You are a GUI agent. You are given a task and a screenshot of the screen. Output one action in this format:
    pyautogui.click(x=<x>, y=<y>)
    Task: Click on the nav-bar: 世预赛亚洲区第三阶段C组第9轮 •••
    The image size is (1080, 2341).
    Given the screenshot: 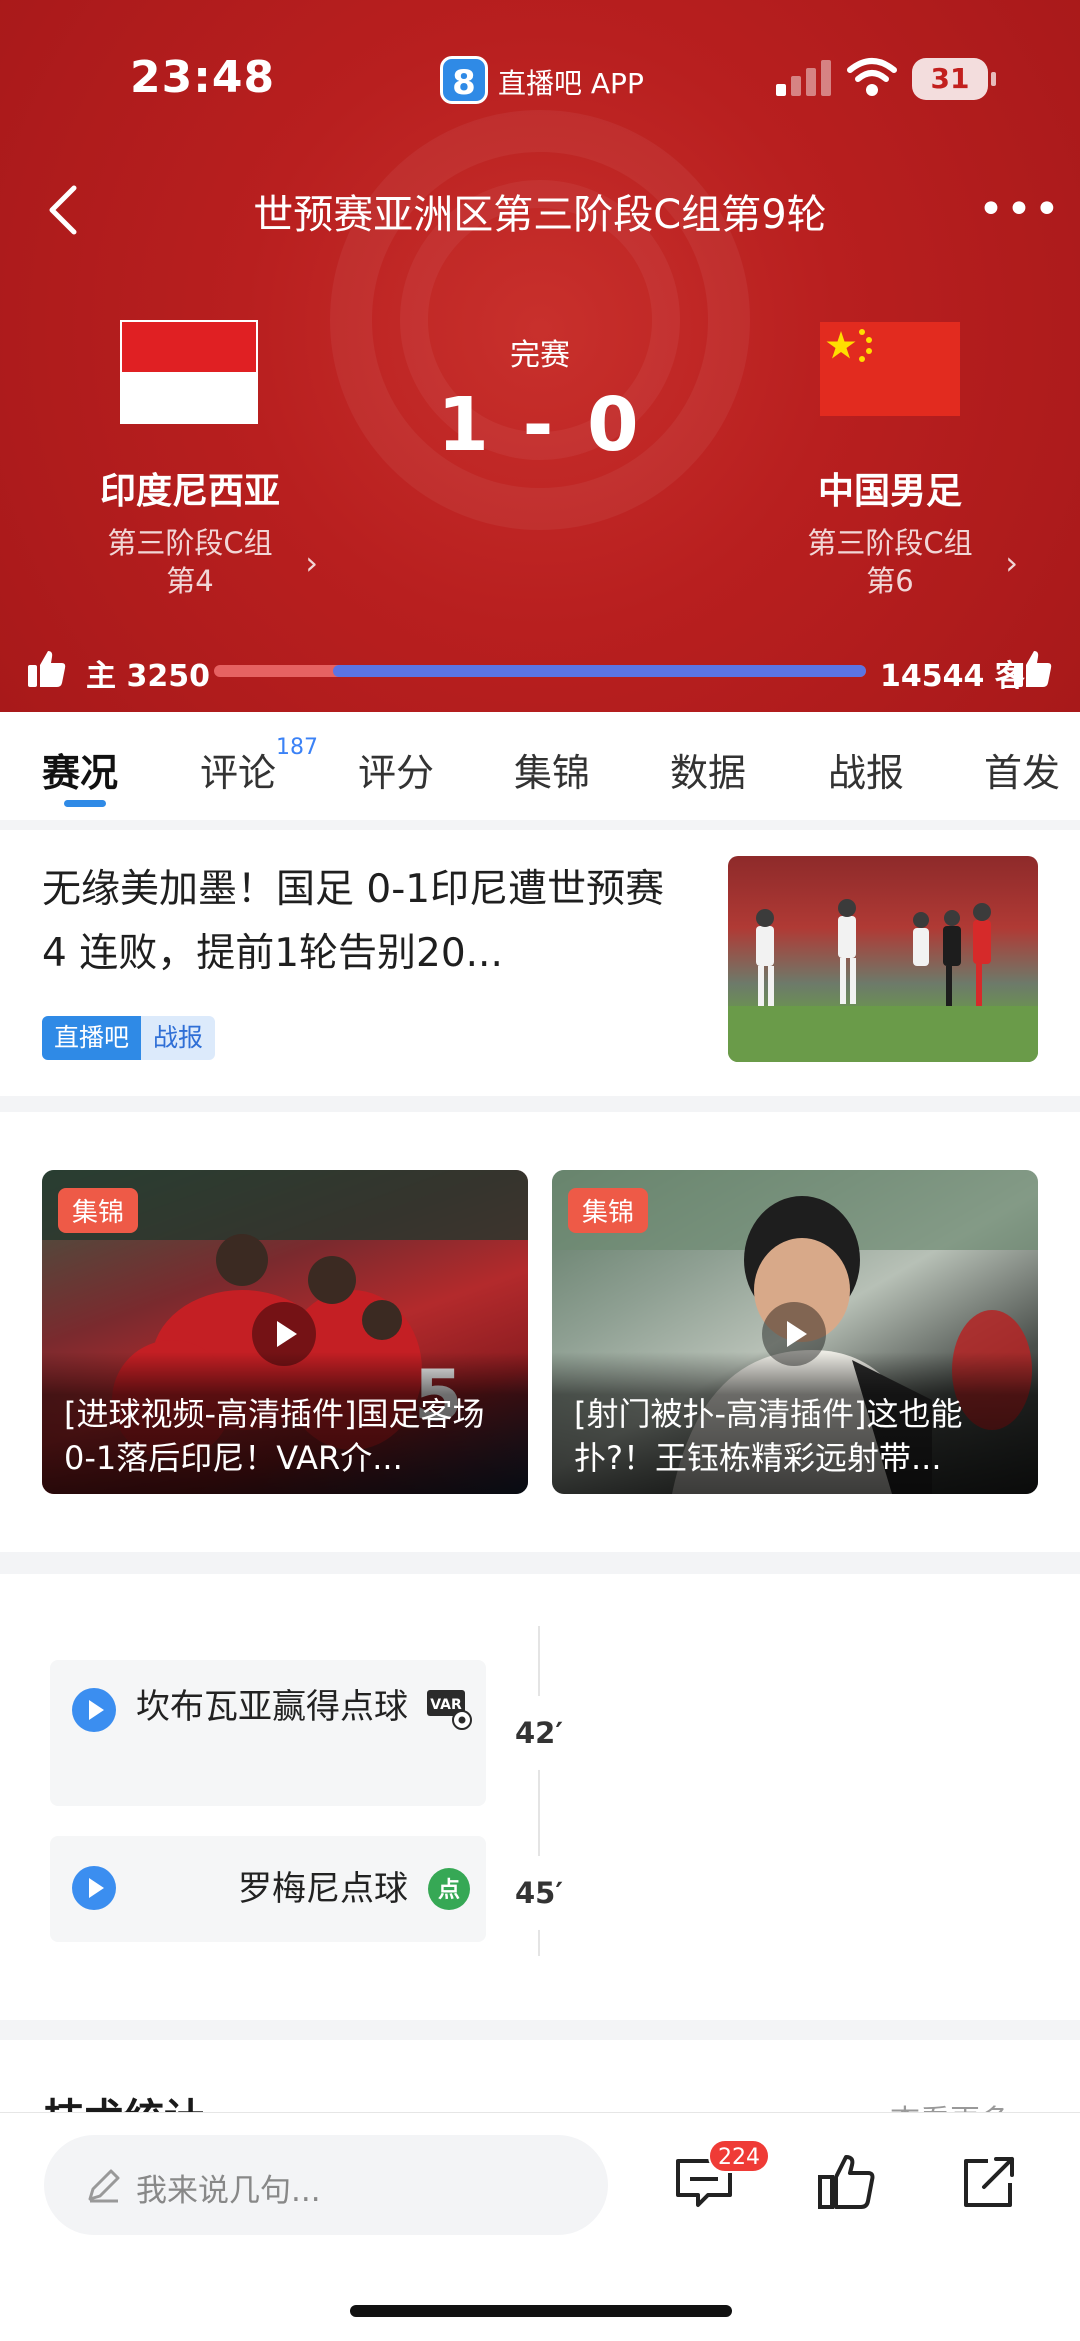 What is the action you would take?
    pyautogui.click(x=540, y=210)
    